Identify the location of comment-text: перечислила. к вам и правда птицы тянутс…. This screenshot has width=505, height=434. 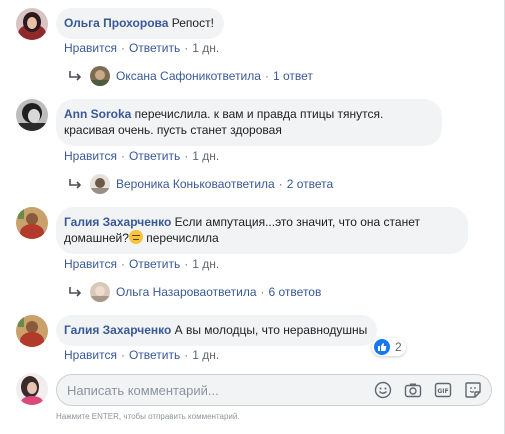
(257, 114).